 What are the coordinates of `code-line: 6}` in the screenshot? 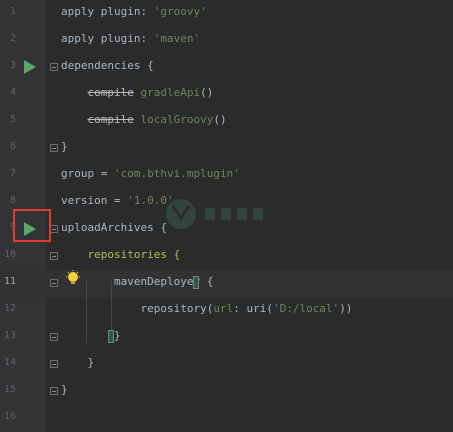 It's located at (226, 148).